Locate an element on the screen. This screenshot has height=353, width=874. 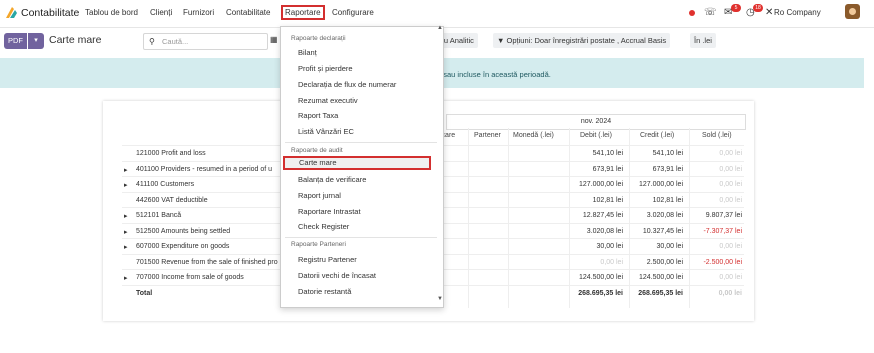
col-header-debit: Debit (.lei) is located at coordinates (596, 135).